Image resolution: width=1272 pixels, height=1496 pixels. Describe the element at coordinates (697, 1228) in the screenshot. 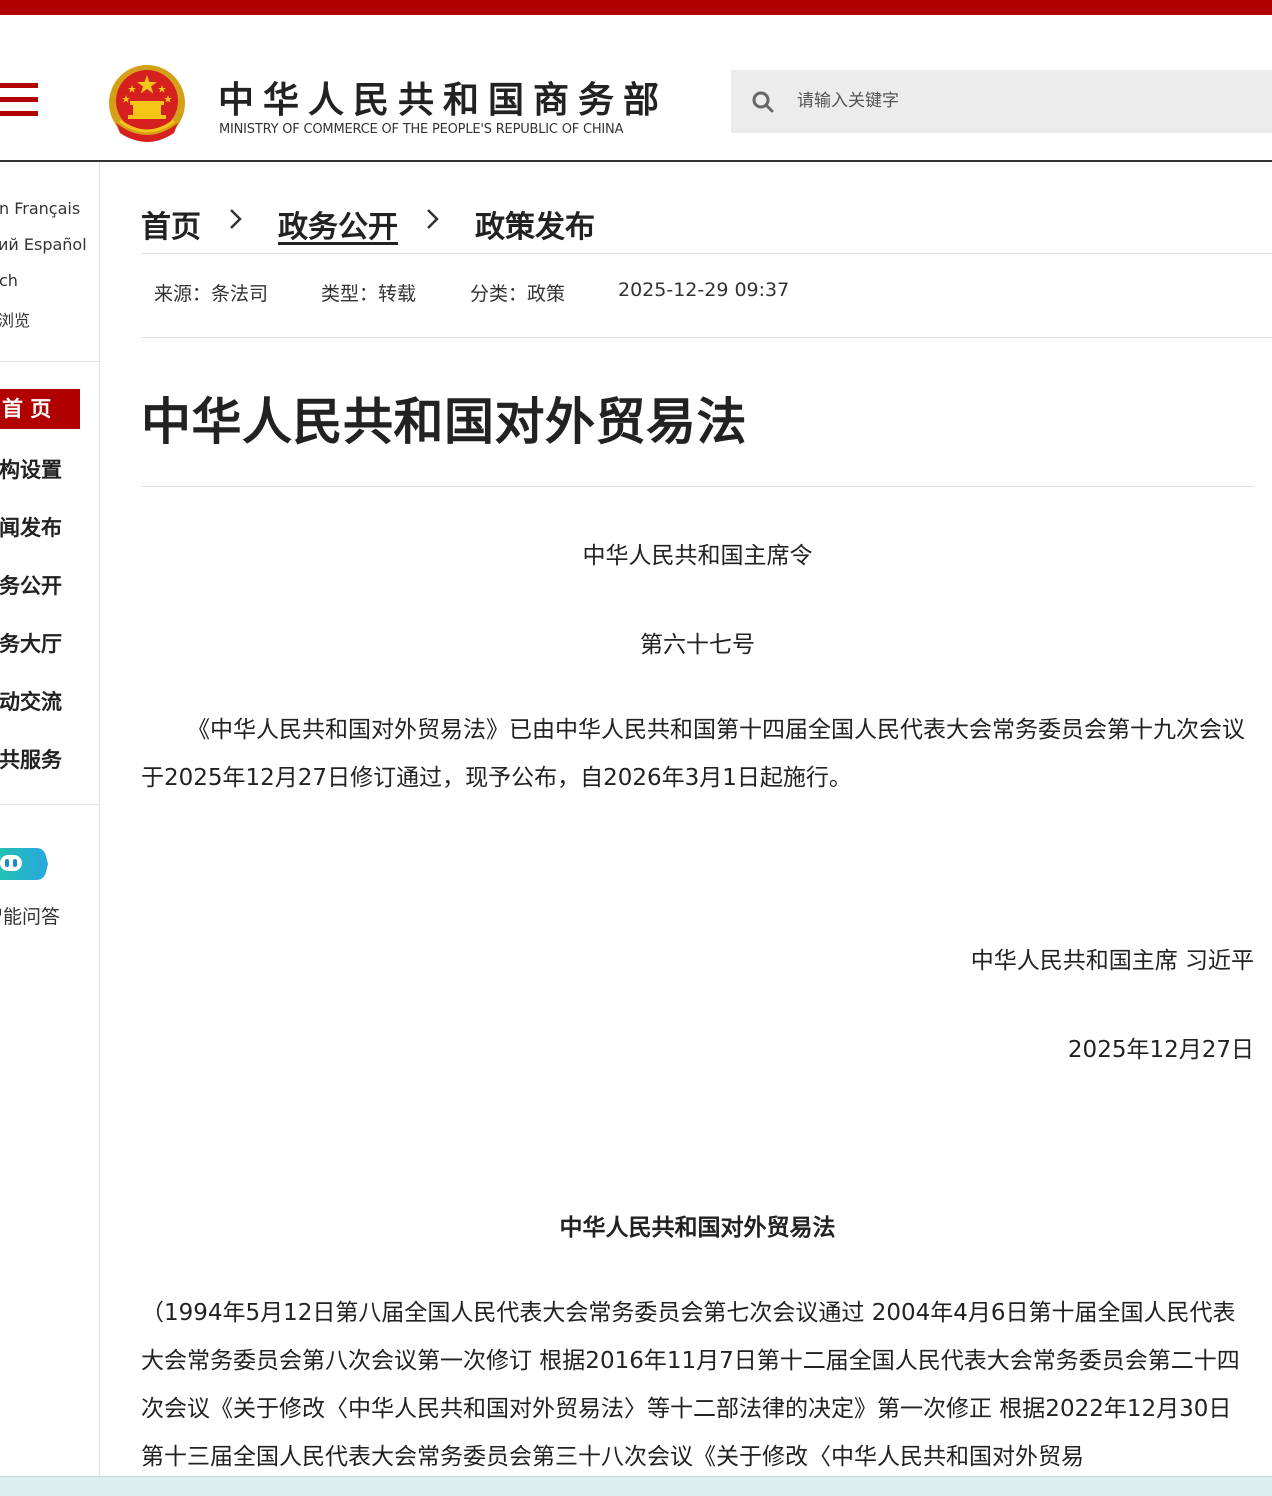

I see `law-title: 中华人民共和国对外贸易法` at that location.